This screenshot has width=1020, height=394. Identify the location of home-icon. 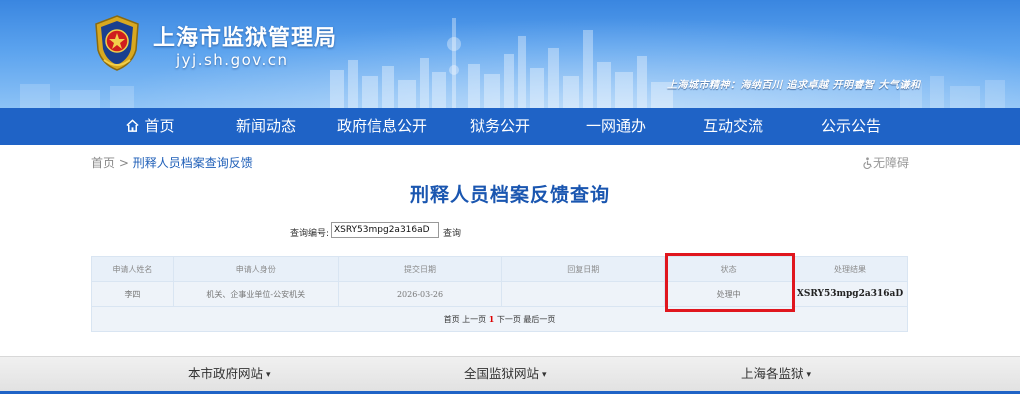
(133, 125).